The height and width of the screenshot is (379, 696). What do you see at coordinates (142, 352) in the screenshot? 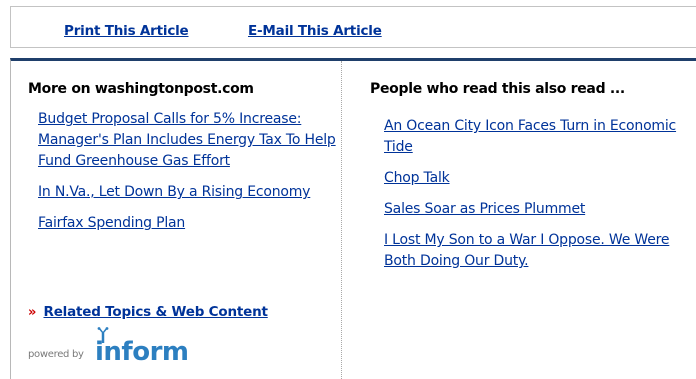
I see `inform-logo-text: inform` at bounding box center [142, 352].